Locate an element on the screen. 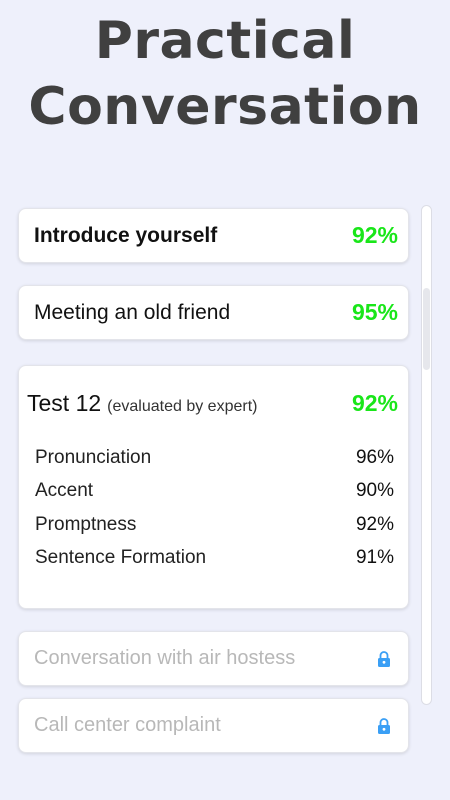  scrollbar-thumb is located at coordinates (426, 329).